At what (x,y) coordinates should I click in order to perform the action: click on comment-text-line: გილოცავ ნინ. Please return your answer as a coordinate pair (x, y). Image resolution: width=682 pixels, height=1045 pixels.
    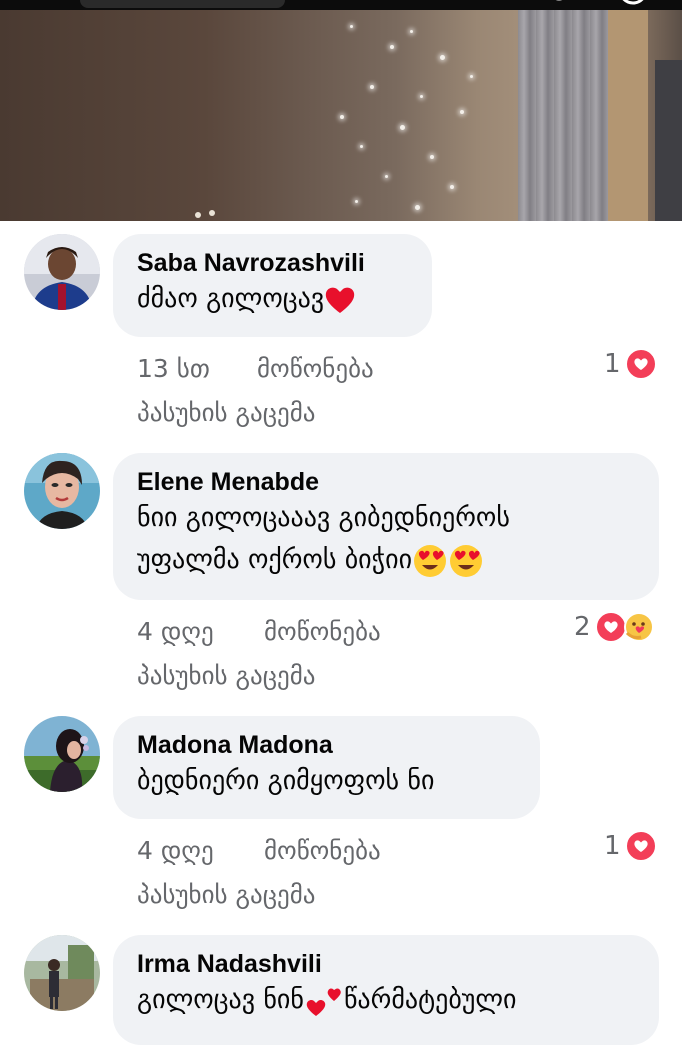
    Looking at the image, I should click on (220, 1000).